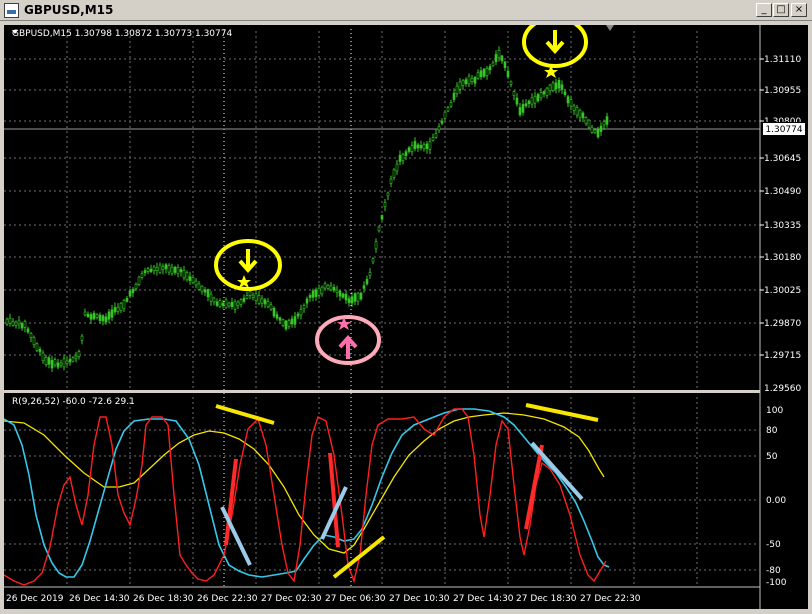 This screenshot has height=614, width=812. Describe the element at coordinates (784, 129) in the screenshot. I see `current-price-label: 1.30774` at that location.